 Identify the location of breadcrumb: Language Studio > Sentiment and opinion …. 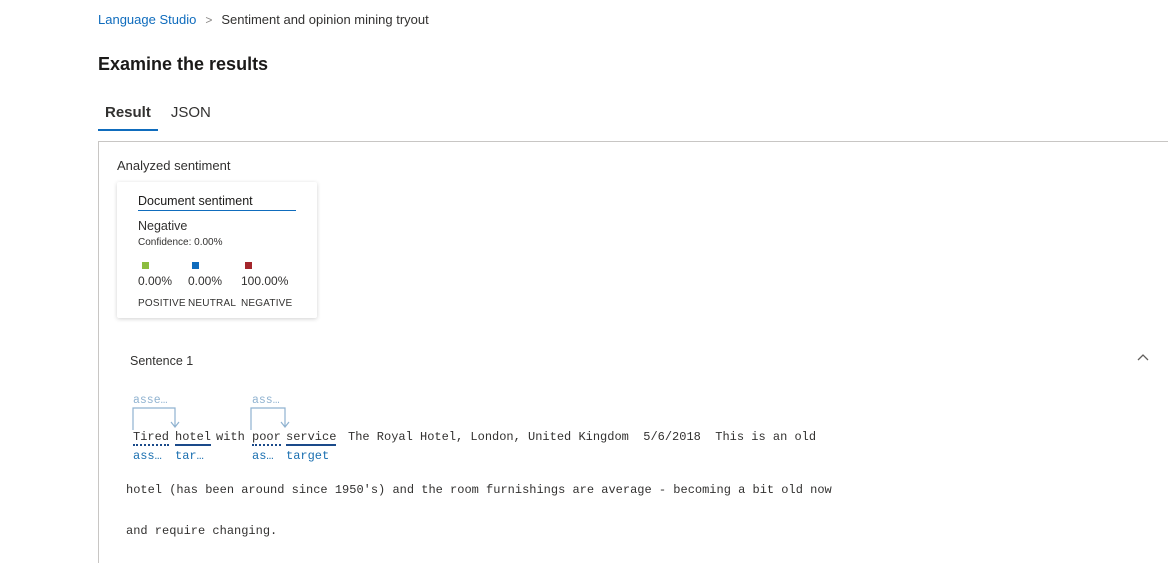
(263, 19).